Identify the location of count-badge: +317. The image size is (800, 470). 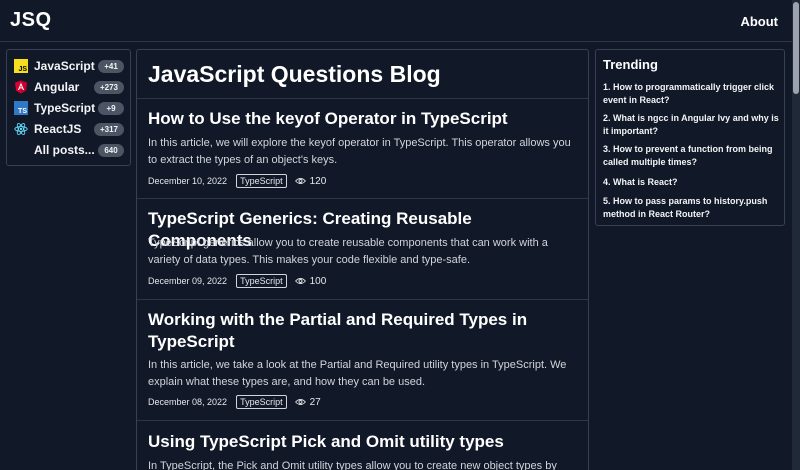
(108, 129).